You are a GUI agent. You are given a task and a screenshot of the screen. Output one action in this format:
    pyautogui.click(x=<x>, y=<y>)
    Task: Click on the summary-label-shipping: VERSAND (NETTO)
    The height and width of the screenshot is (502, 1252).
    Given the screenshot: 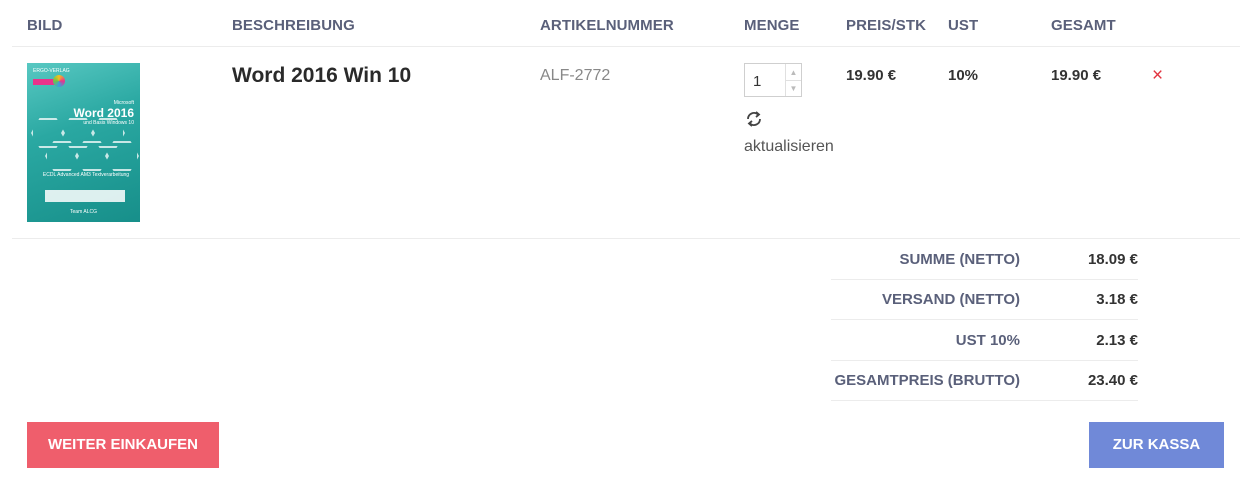 What is the action you would take?
    pyautogui.click(x=950, y=299)
    